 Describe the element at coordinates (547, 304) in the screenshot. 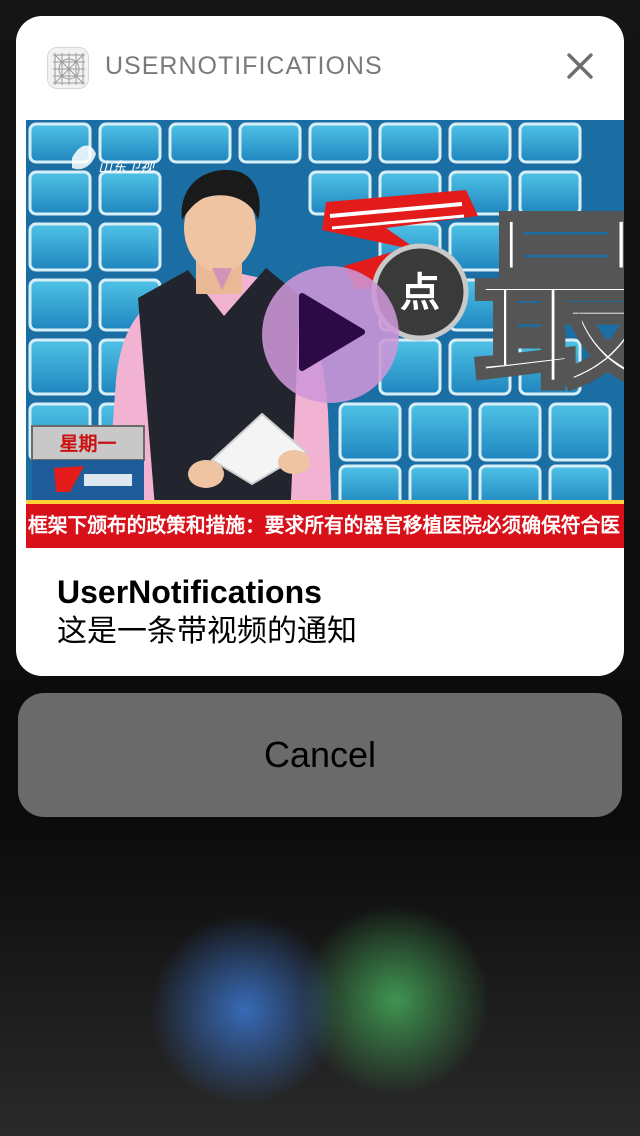

I see `program-logo-big-char: 最` at that location.